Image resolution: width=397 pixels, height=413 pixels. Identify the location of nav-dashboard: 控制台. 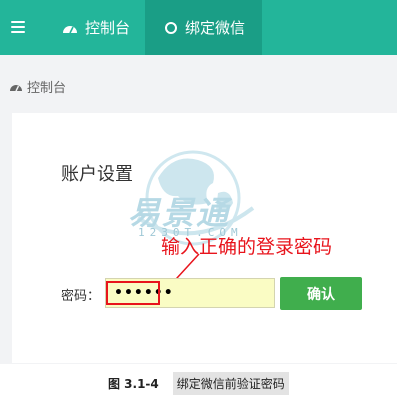
(97, 27).